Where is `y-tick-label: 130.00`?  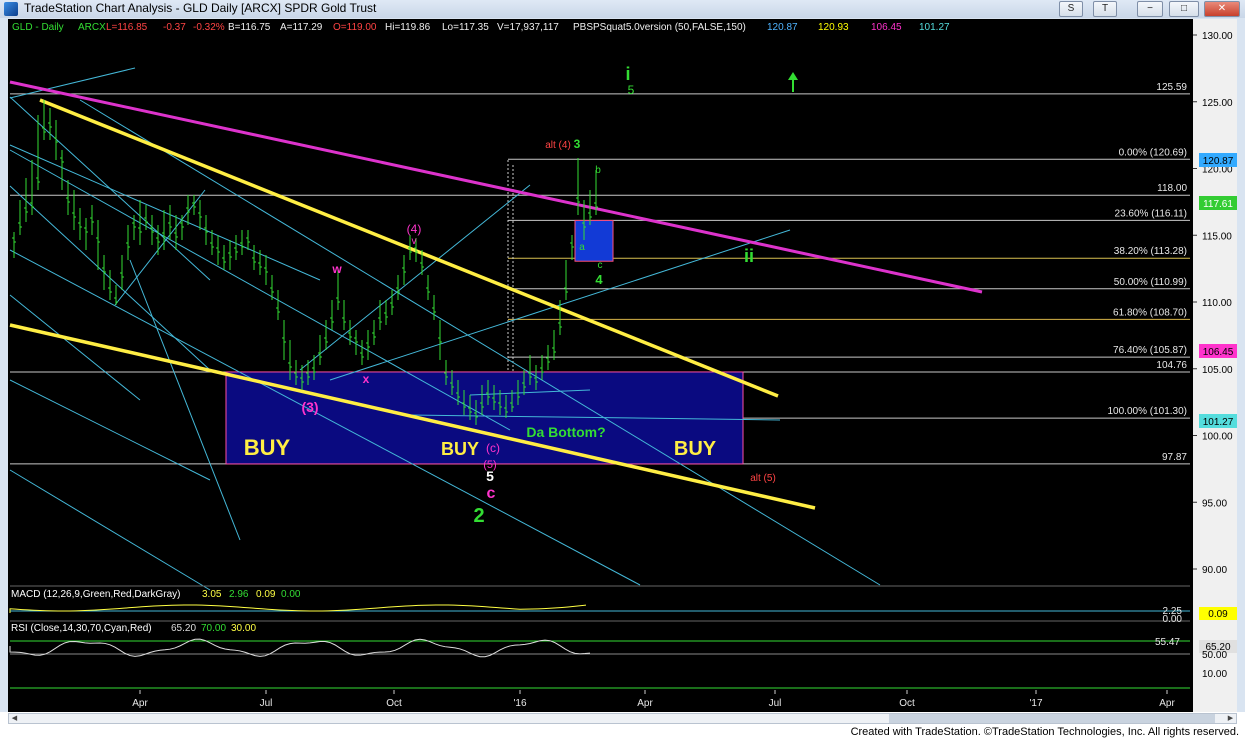 y-tick-label: 130.00 is located at coordinates (1217, 36).